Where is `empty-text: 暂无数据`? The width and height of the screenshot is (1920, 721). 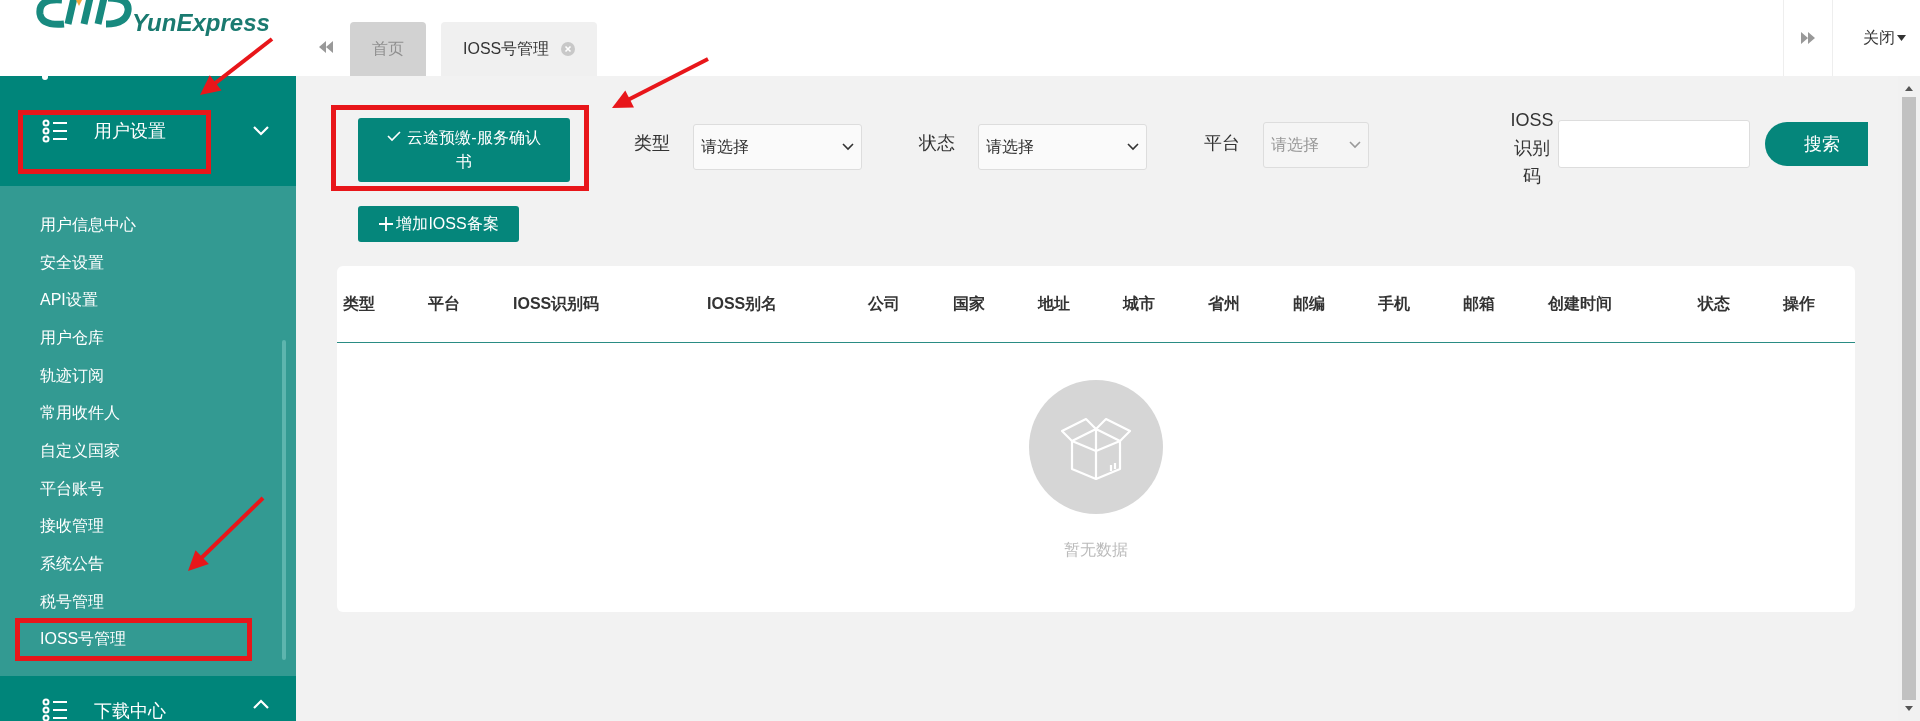
empty-text: 暂无数据 is located at coordinates (1096, 550).